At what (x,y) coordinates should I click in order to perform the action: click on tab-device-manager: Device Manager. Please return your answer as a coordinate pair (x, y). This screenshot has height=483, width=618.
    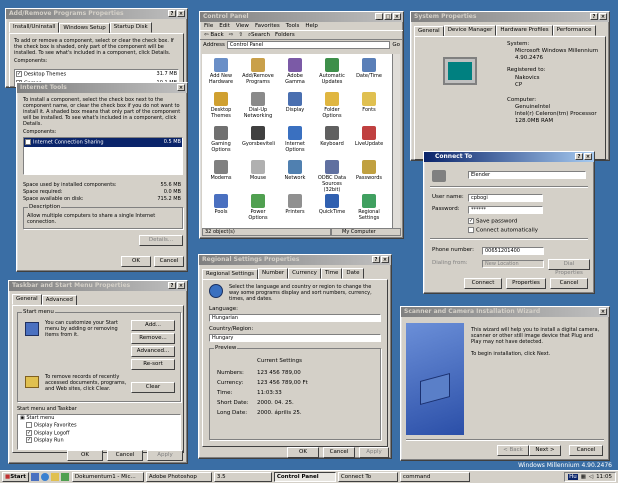
    Looking at the image, I should click on (470, 30).